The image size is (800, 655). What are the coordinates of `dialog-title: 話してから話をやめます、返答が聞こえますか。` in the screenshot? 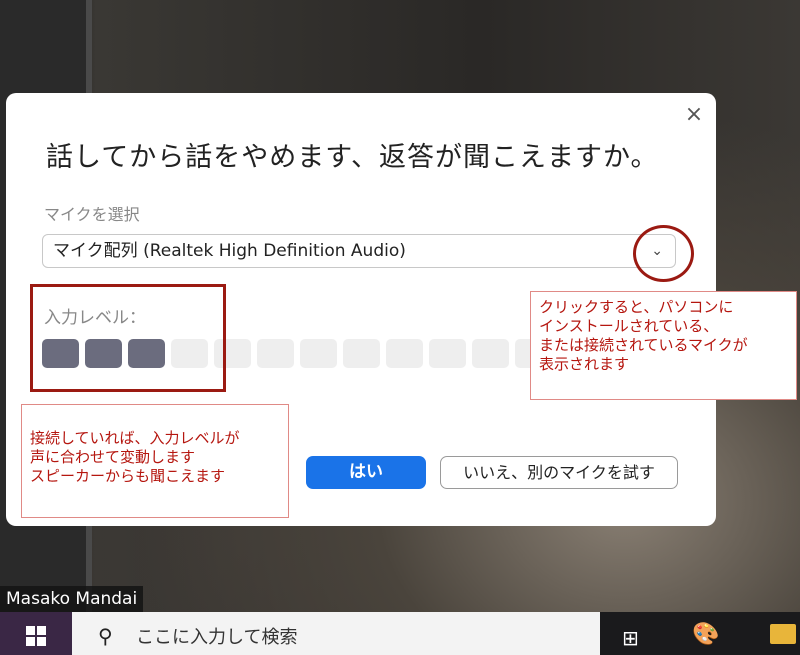 It's located at (352, 157).